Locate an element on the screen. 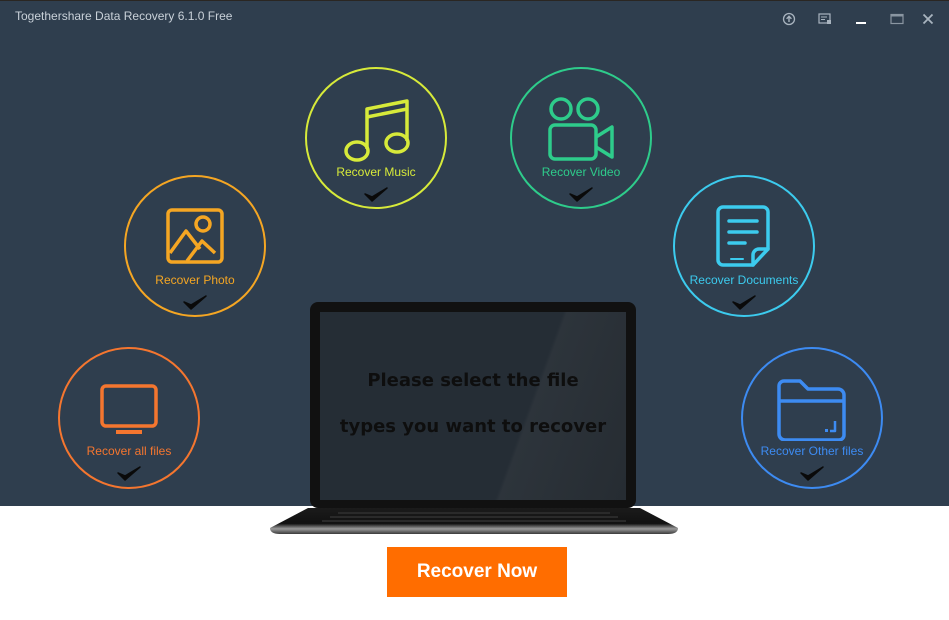  document-icon is located at coordinates (743, 236).